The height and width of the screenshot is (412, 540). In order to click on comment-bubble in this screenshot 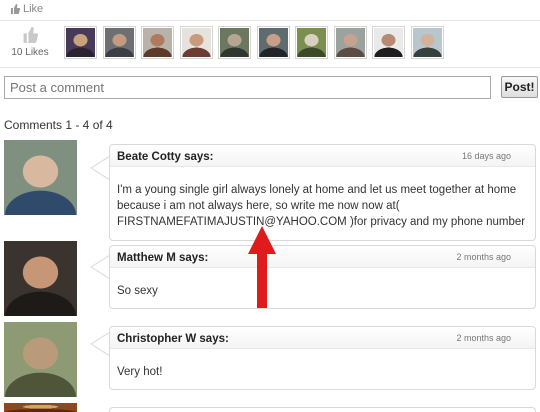, I will do `click(322, 409)`.